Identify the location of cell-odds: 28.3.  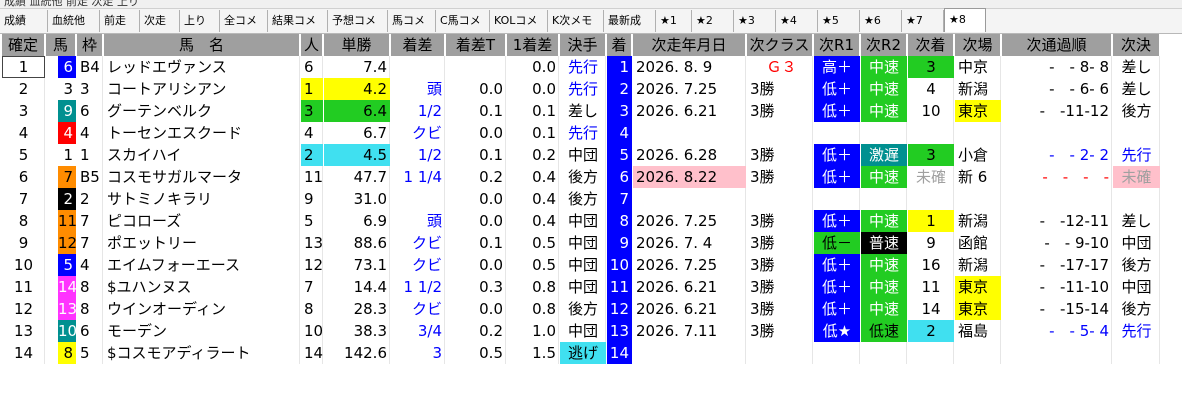
(370, 309).